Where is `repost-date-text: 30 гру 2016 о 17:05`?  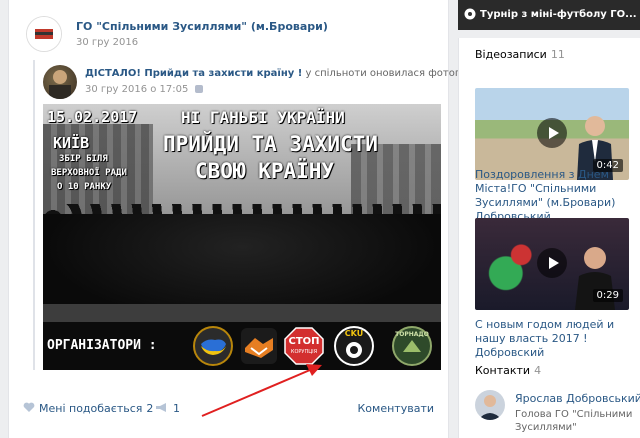
repost-date-text: 30 гру 2016 о 17:05 is located at coordinates (136, 89).